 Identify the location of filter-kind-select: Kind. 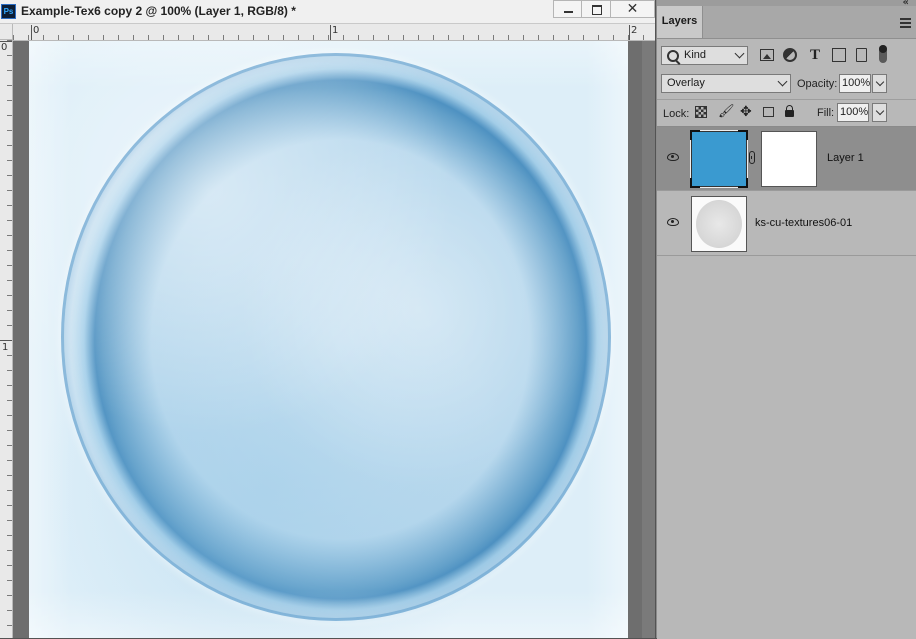
(704, 55).